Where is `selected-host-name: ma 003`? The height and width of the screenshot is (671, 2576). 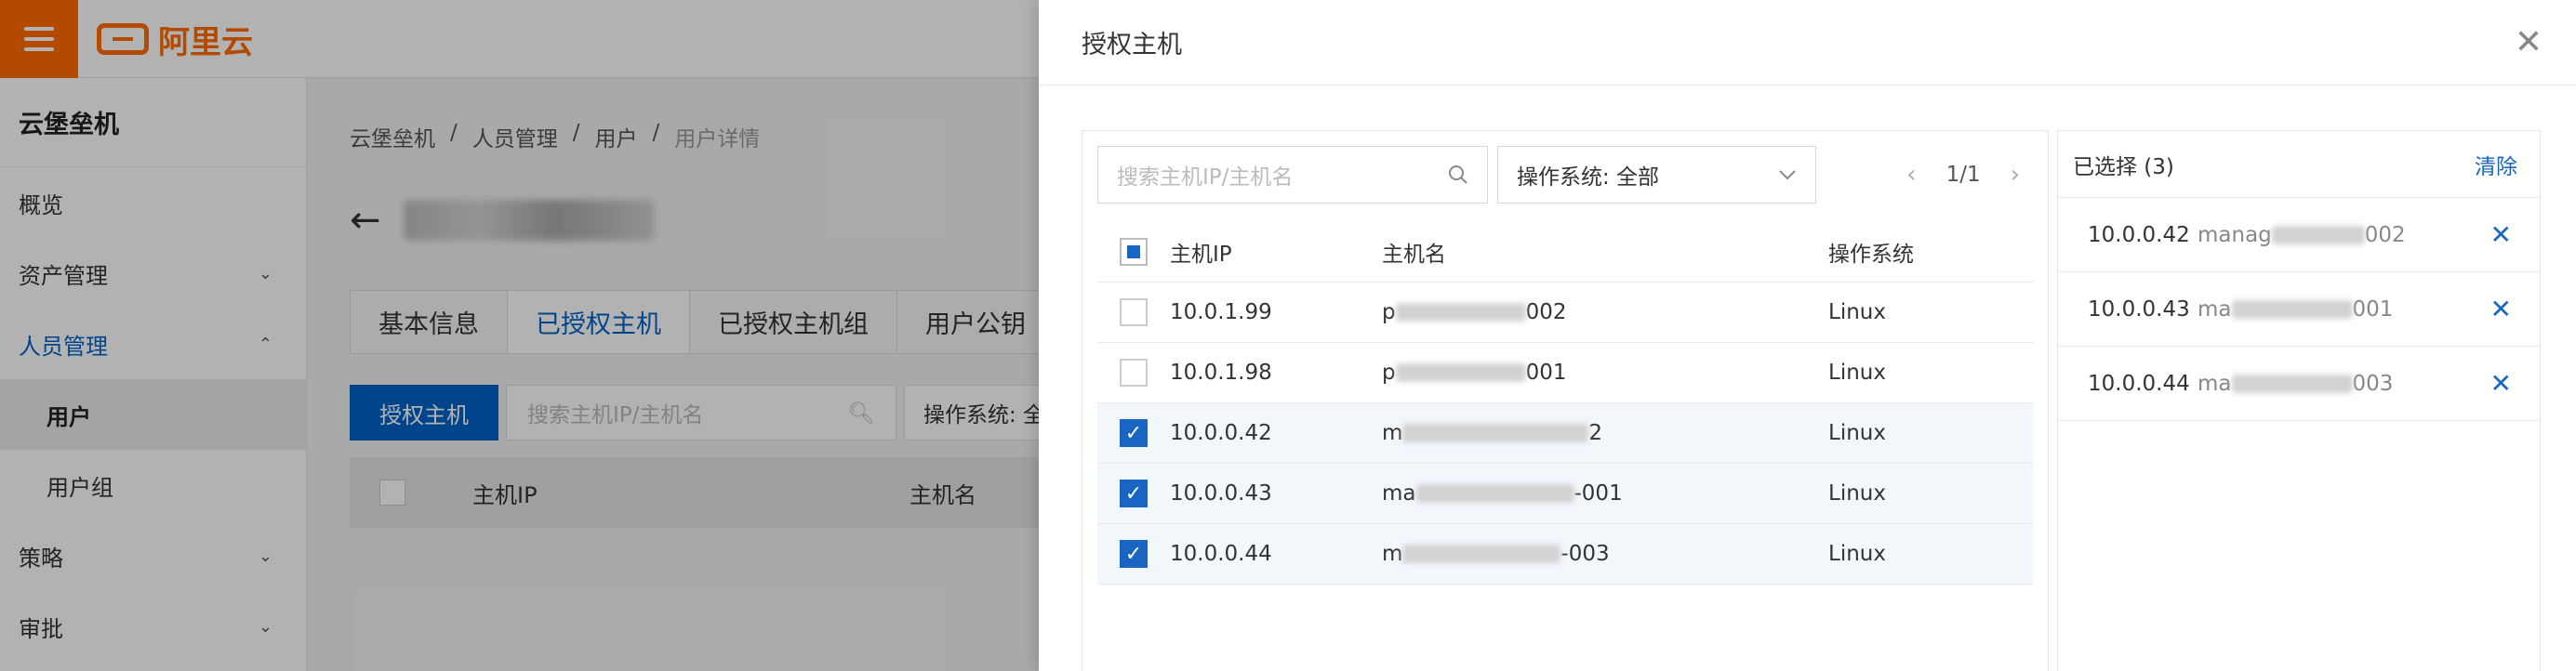 selected-host-name: ma 003 is located at coordinates (2344, 384).